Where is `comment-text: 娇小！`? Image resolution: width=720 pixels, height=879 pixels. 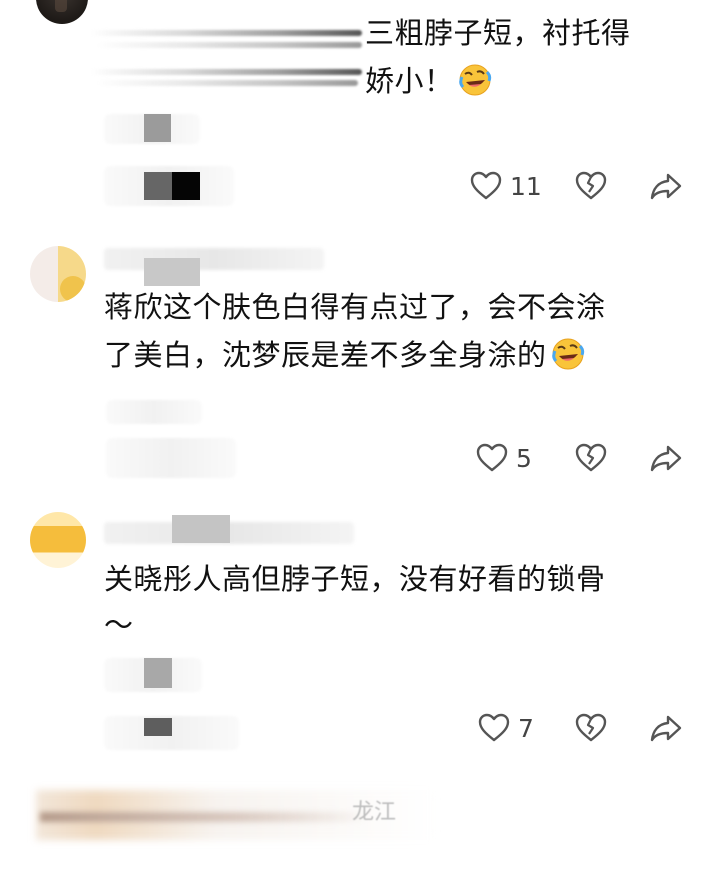 comment-text: 娇小！ is located at coordinates (428, 81).